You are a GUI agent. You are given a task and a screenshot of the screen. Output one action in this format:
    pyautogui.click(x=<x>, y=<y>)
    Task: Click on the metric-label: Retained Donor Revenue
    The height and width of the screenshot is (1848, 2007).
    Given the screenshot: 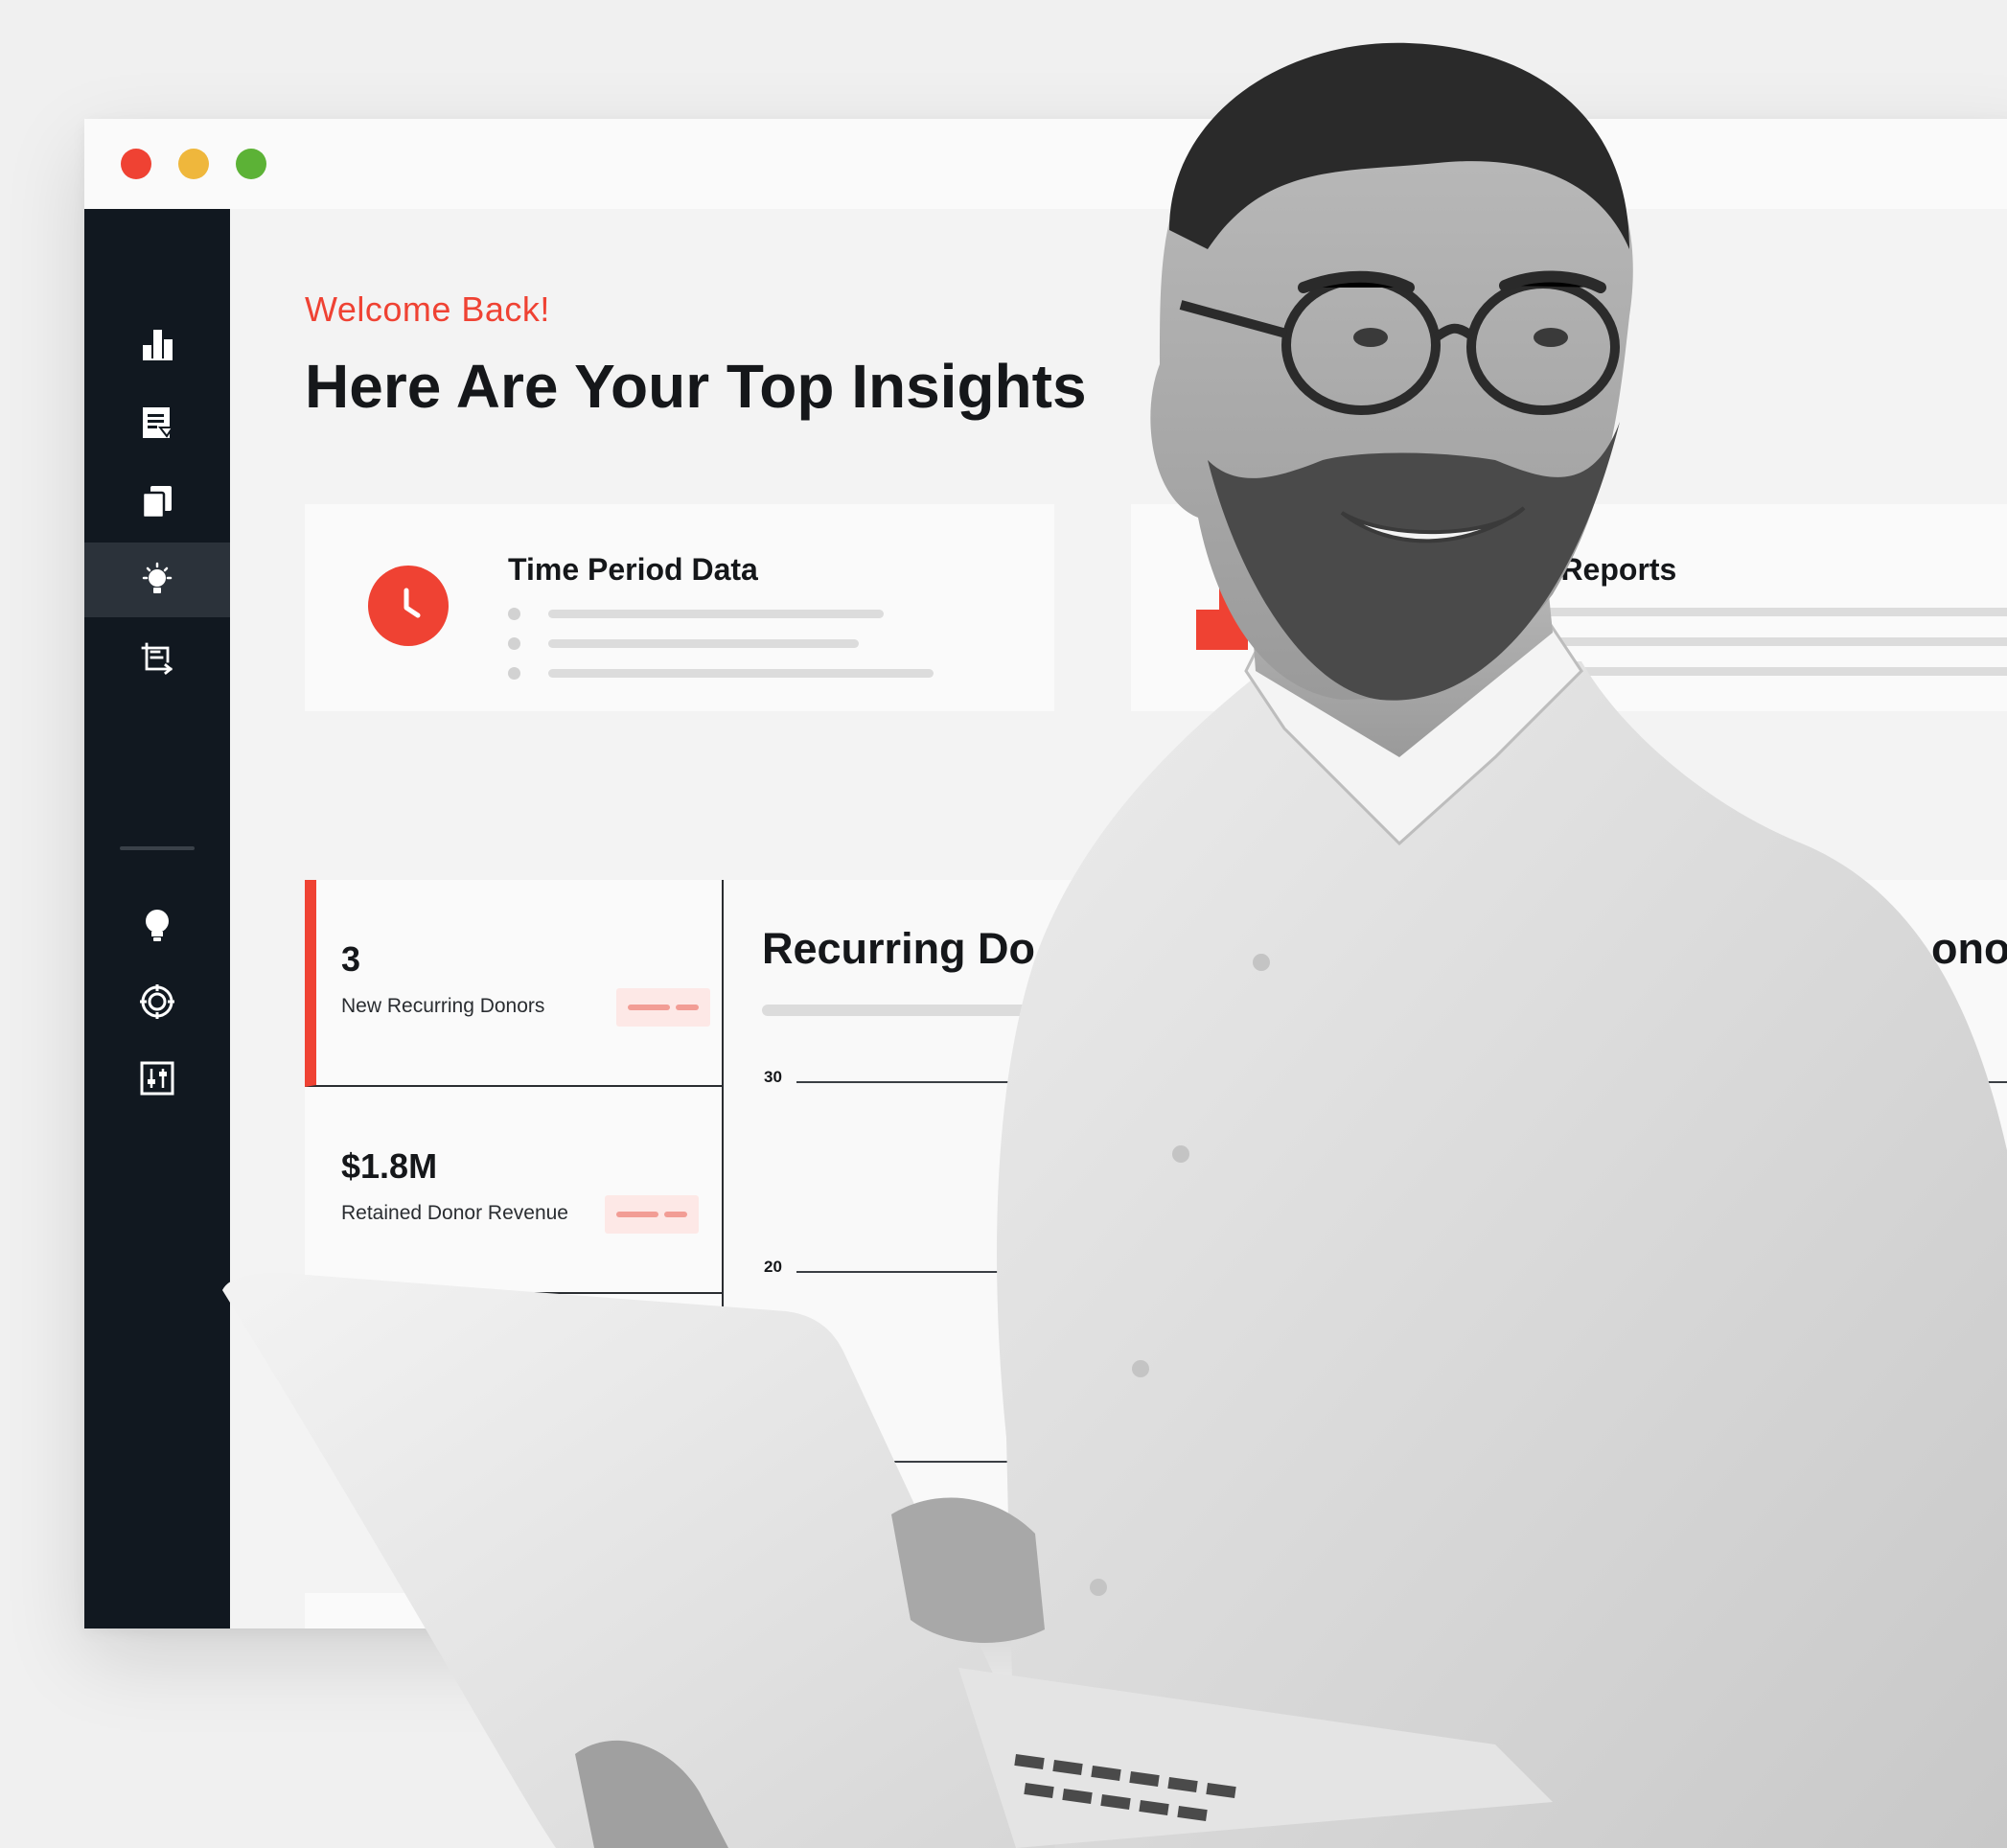 What is the action you would take?
    pyautogui.click(x=454, y=1213)
    